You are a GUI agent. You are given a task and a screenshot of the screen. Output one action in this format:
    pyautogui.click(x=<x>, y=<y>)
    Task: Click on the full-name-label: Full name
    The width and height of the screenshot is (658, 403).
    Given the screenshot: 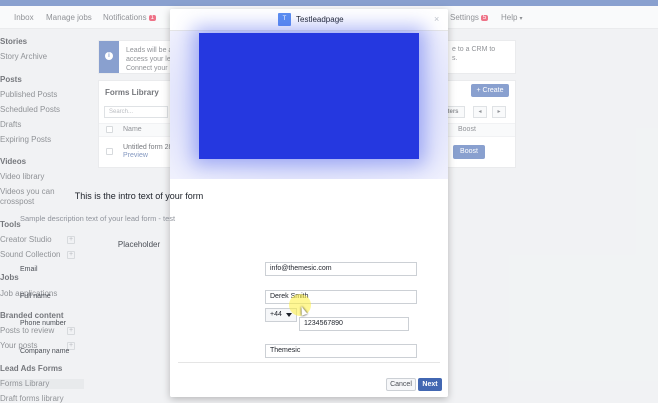 What is the action you would take?
    pyautogui.click(x=35, y=296)
    